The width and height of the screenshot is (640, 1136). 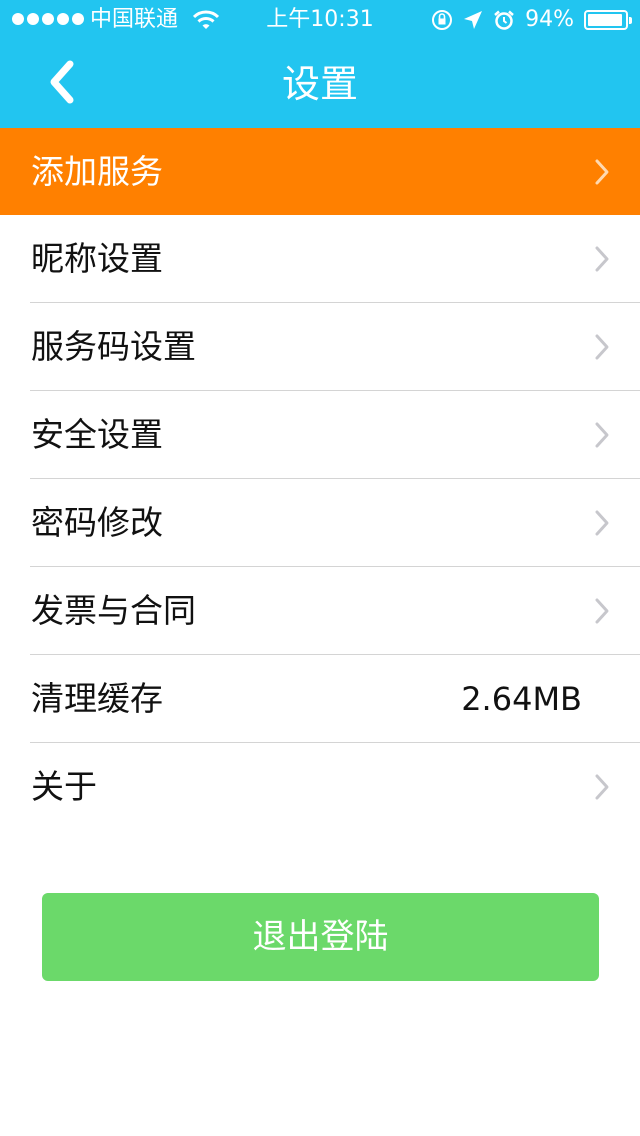 I want to click on about-row: 关于, so click(x=320, y=787).